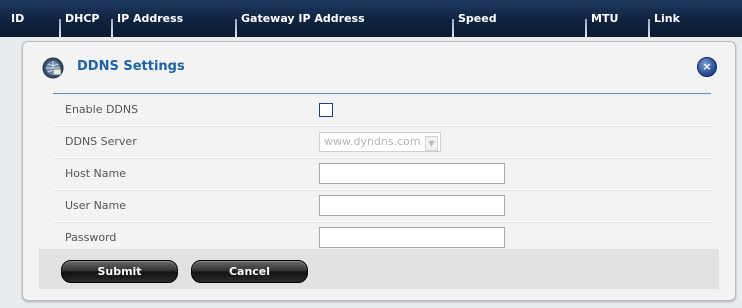  Describe the element at coordinates (667, 18) in the screenshot. I see `column-header-label: Link` at that location.